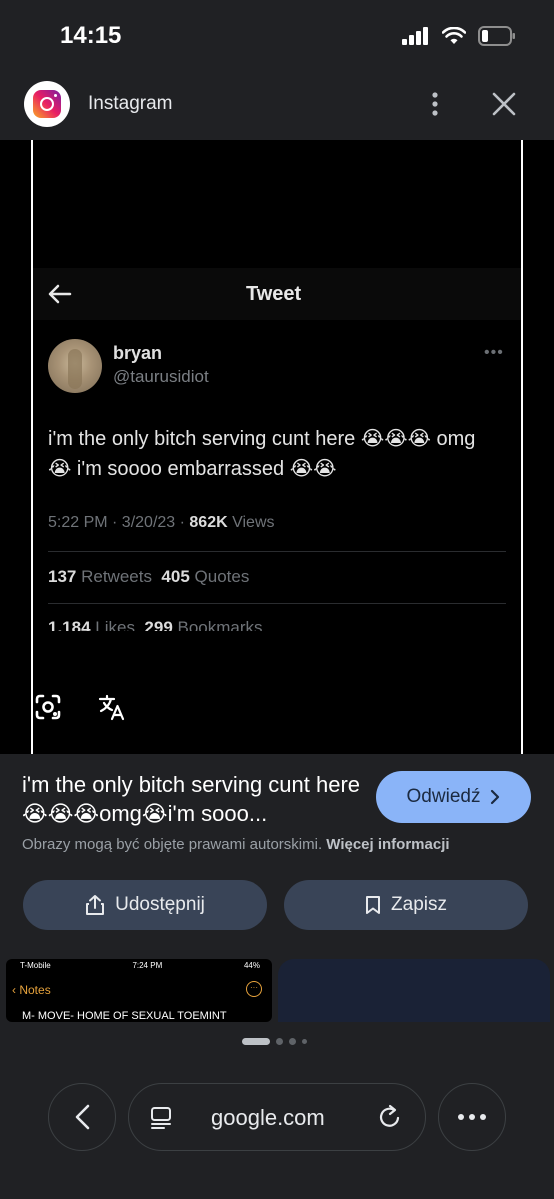 This screenshot has width=554, height=1199. Describe the element at coordinates (95, 905) in the screenshot. I see `share-icon` at that location.